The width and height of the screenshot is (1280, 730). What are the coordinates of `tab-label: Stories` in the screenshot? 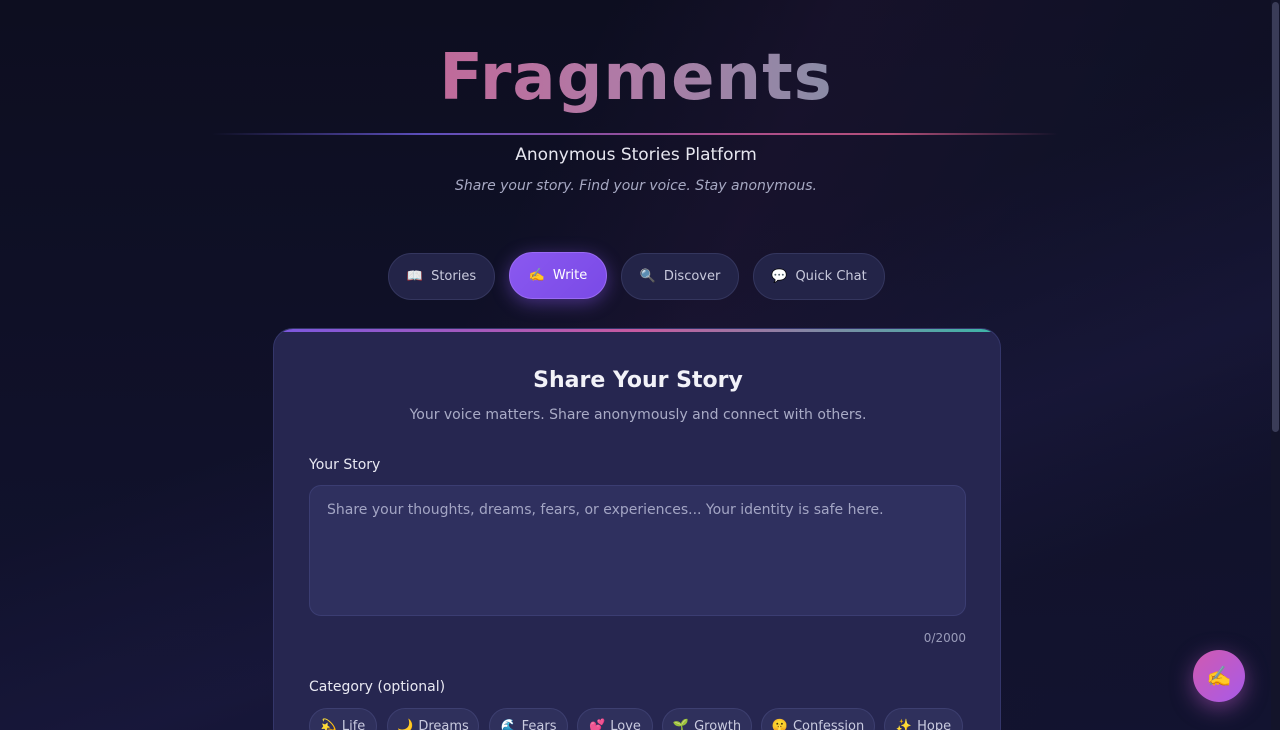 It's located at (454, 276).